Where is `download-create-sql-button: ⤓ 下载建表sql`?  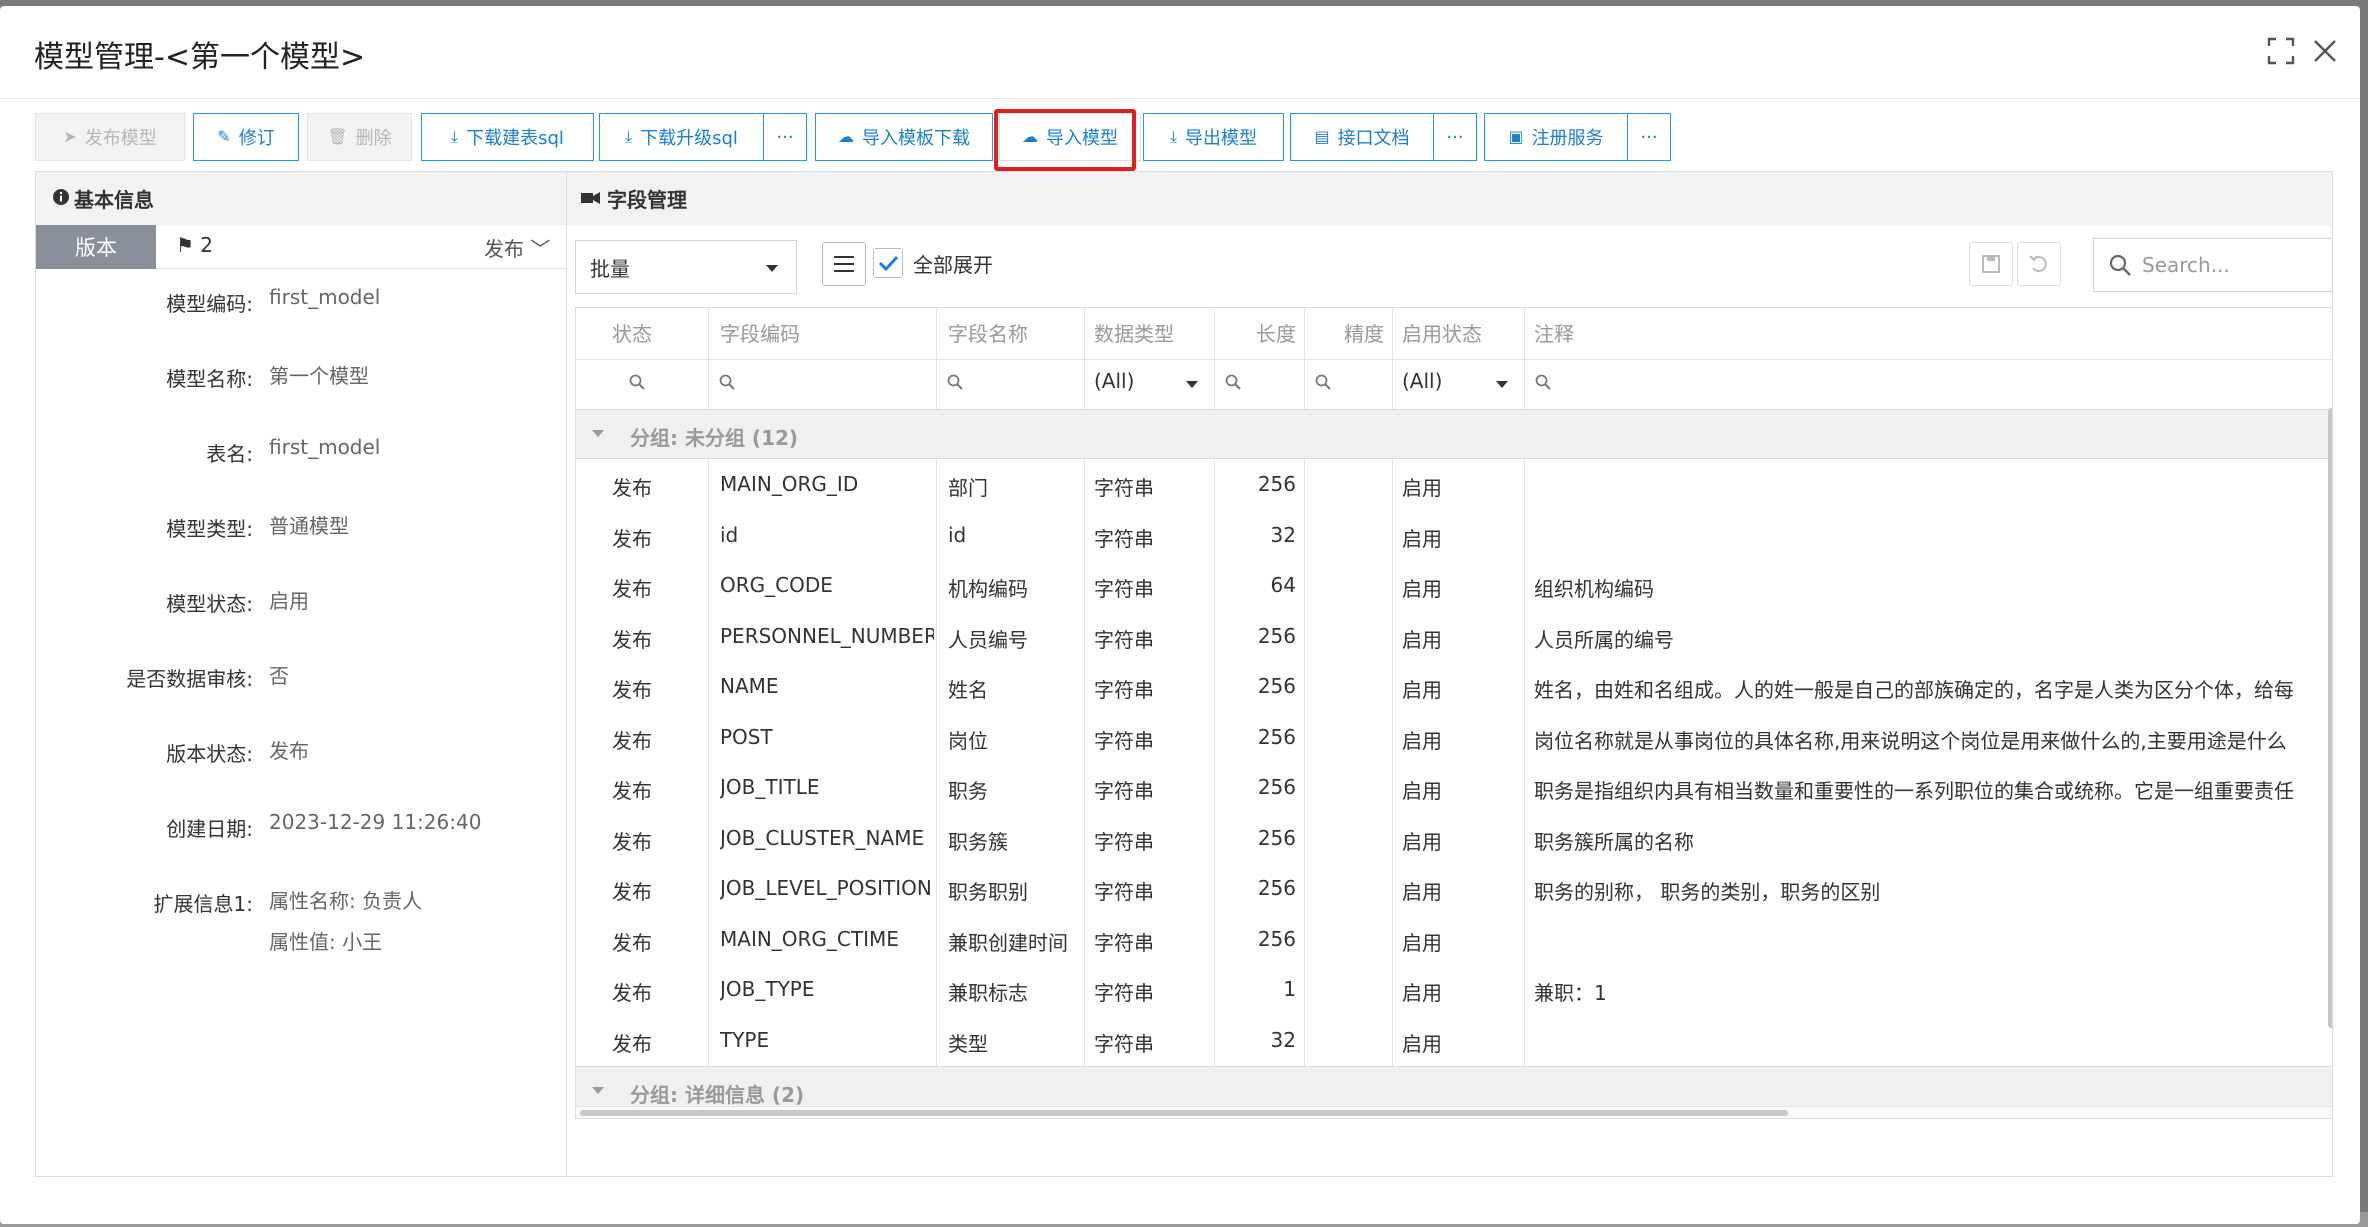
download-create-sql-button: ⤓ 下载建表sql is located at coordinates (507, 137).